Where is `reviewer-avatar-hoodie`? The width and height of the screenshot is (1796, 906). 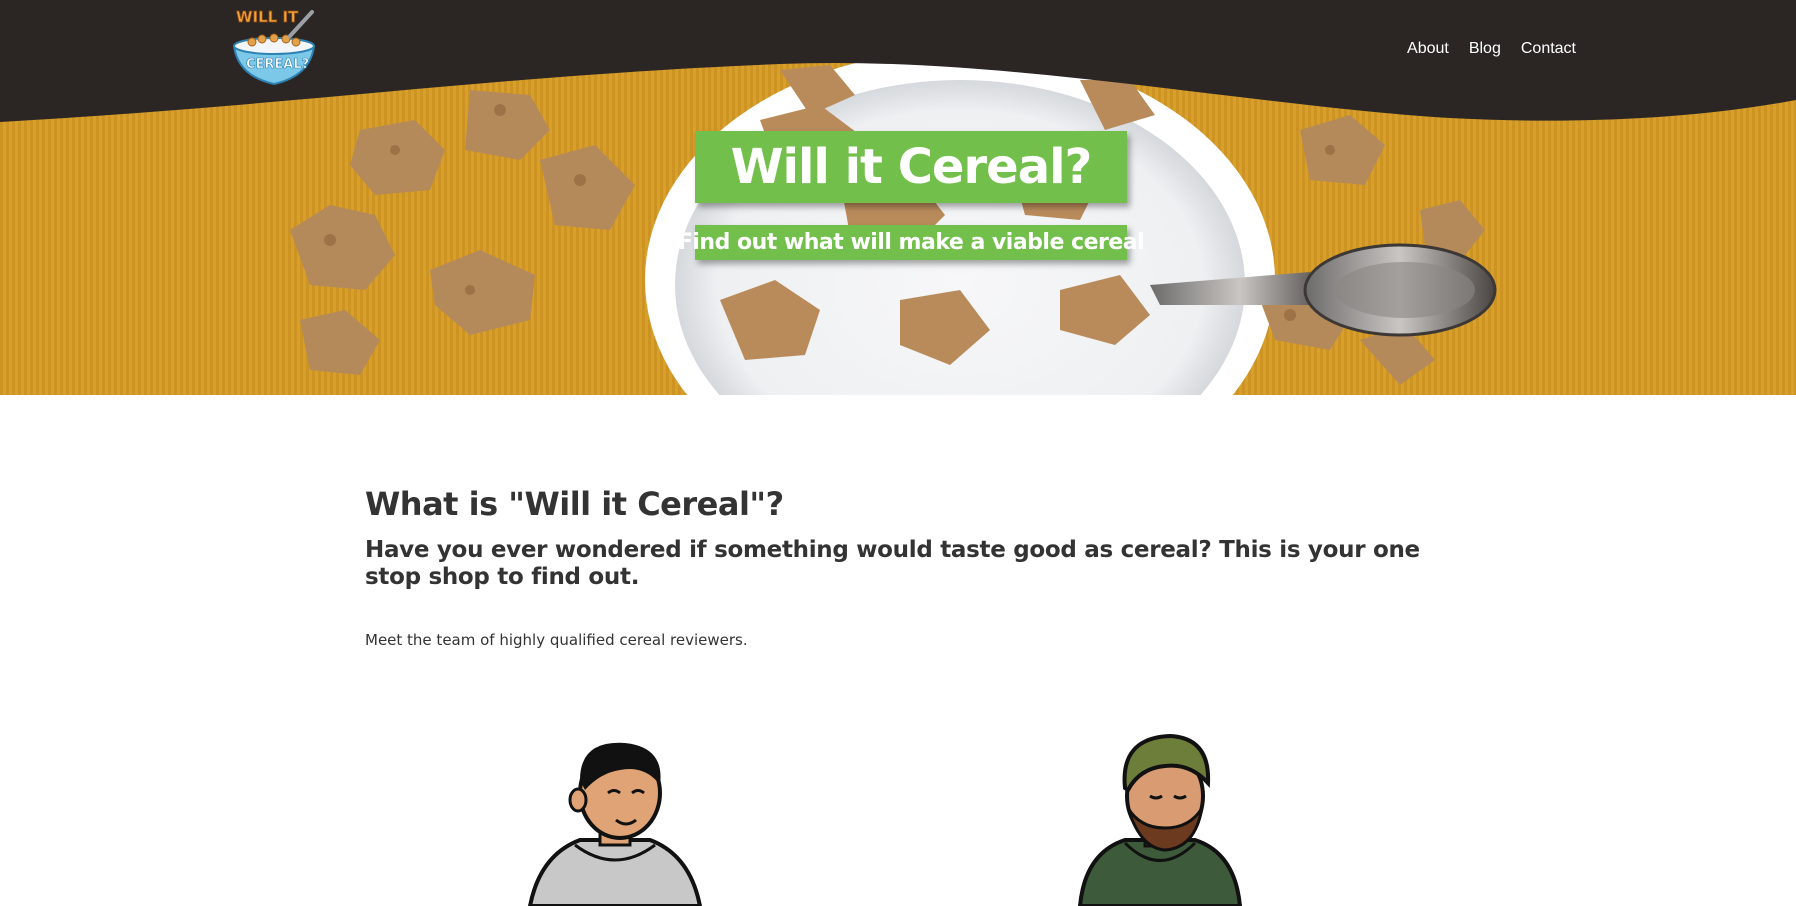
reviewer-avatar-hoodie is located at coordinates (615, 824).